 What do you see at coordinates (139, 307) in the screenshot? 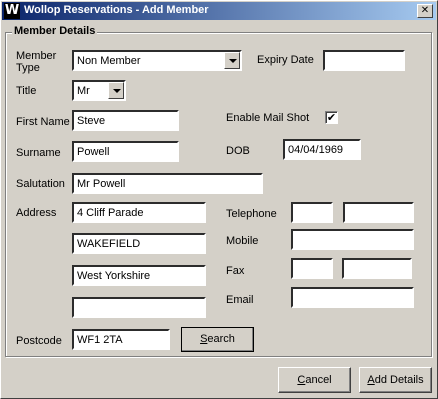
I see `address-line4-field` at bounding box center [139, 307].